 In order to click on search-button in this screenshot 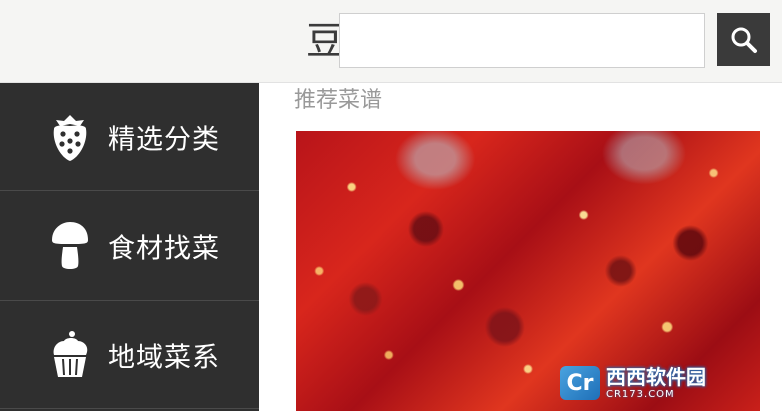, I will do `click(743, 39)`.